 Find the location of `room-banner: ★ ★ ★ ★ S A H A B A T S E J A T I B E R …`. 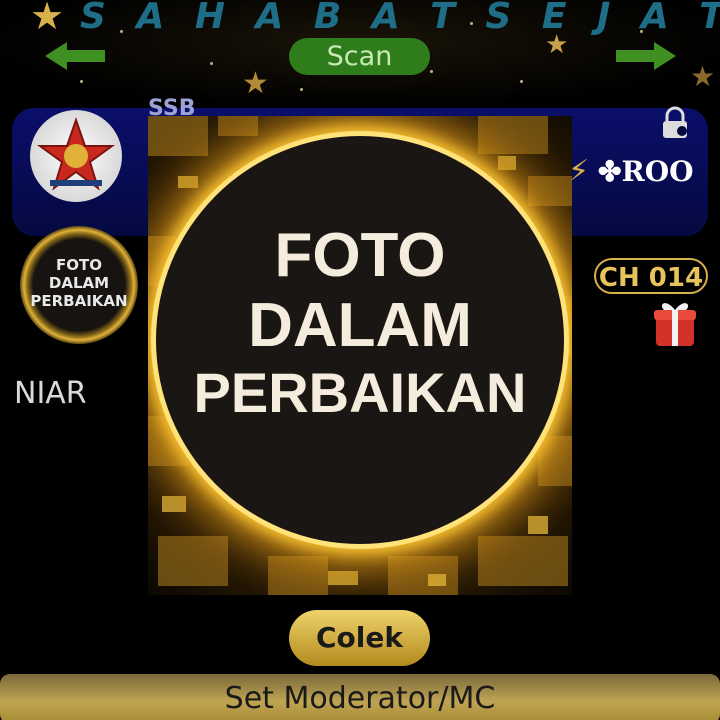

room-banner: ★ ★ ★ ★ S A H A B A T S E J A T I B E R … is located at coordinates (360, 52).